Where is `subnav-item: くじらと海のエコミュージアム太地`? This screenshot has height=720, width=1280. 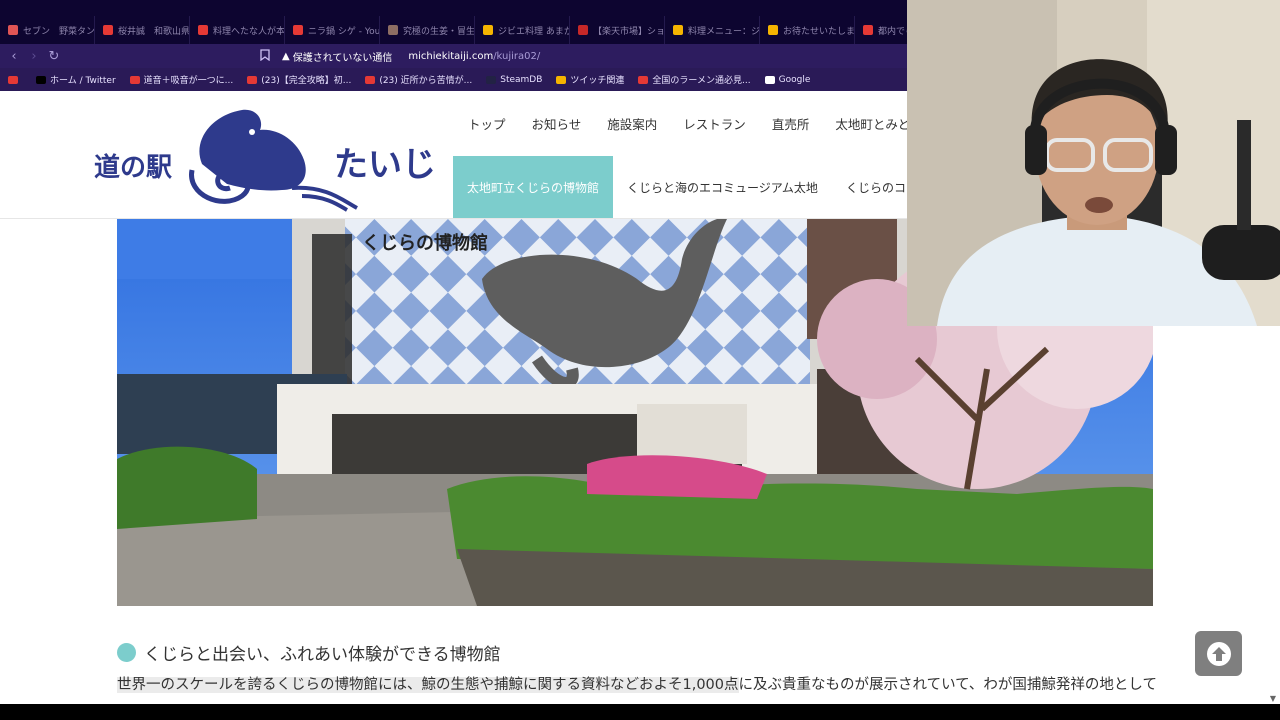 subnav-item: くじらと海のエコミュージアム太地 is located at coordinates (722, 187).